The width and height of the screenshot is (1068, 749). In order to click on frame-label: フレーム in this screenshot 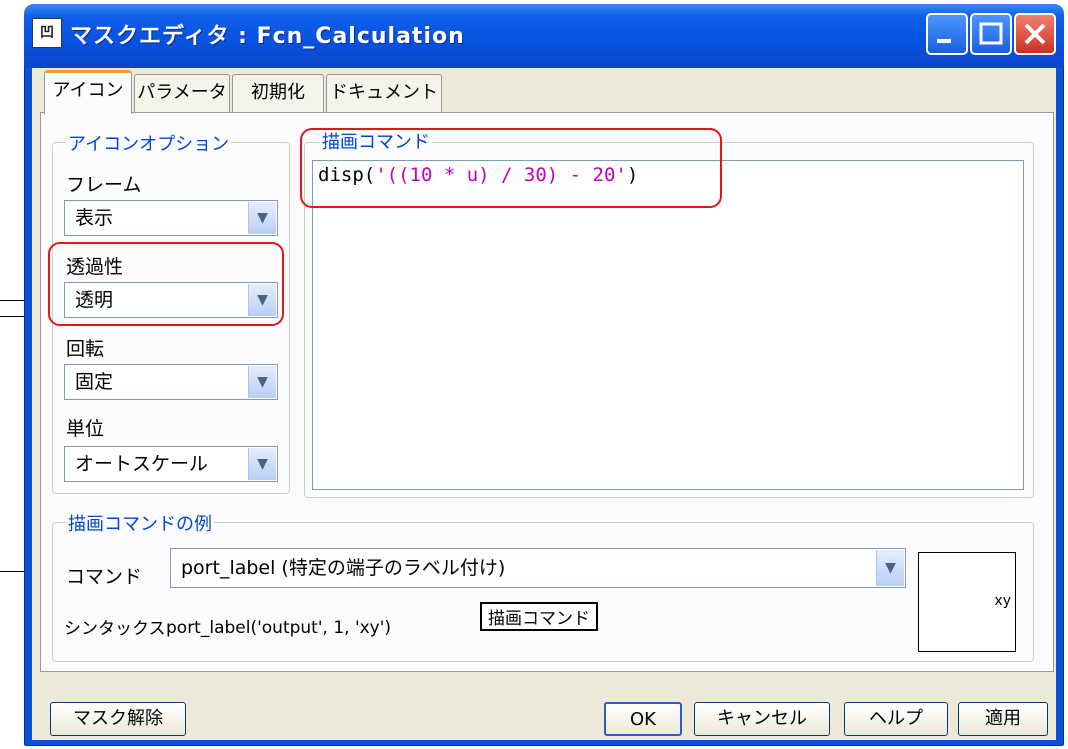, I will do `click(104, 185)`.